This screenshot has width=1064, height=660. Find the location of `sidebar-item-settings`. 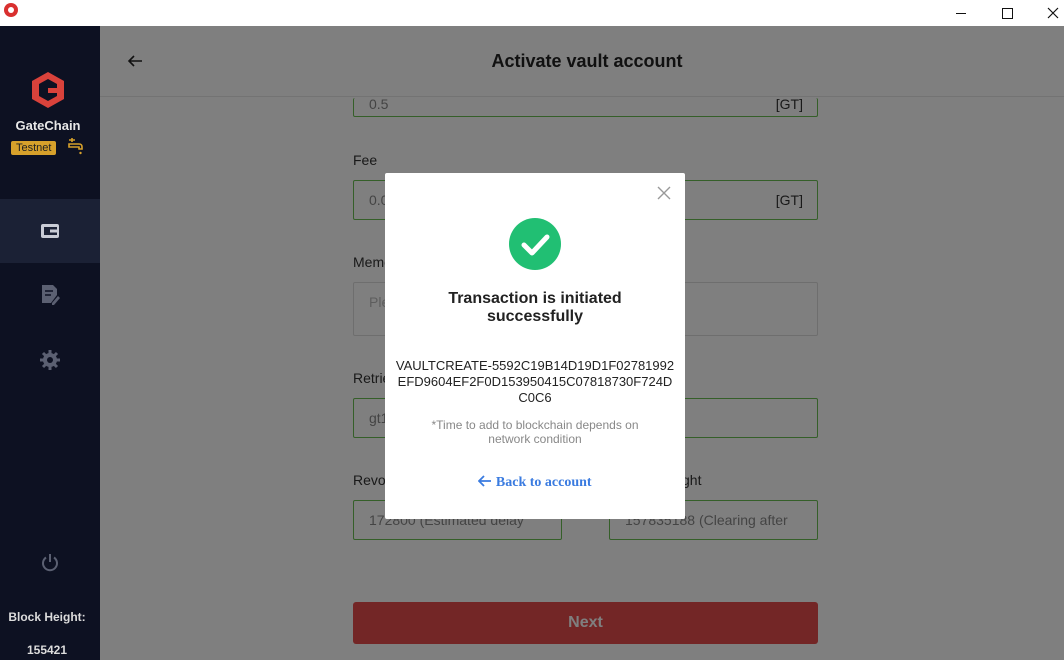

sidebar-item-settings is located at coordinates (50, 360).